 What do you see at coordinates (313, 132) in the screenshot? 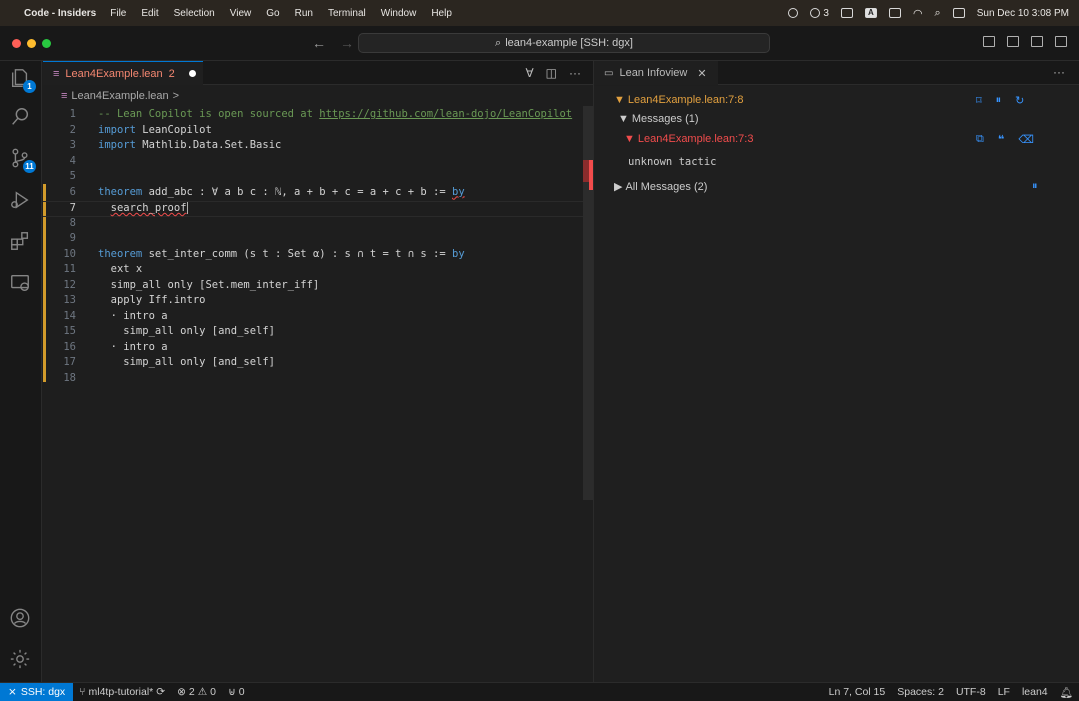
I see `code-line: 2 import LeanCopilot` at bounding box center [313, 132].